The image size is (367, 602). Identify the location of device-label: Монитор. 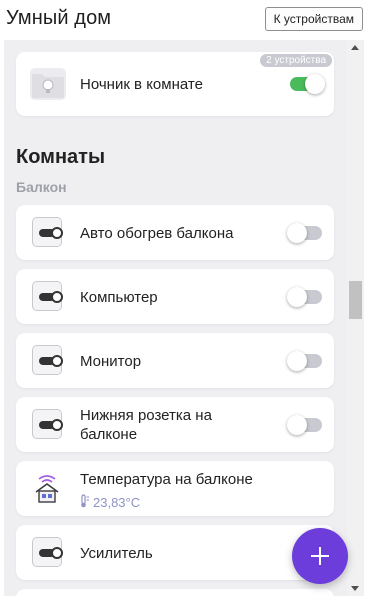
(111, 361).